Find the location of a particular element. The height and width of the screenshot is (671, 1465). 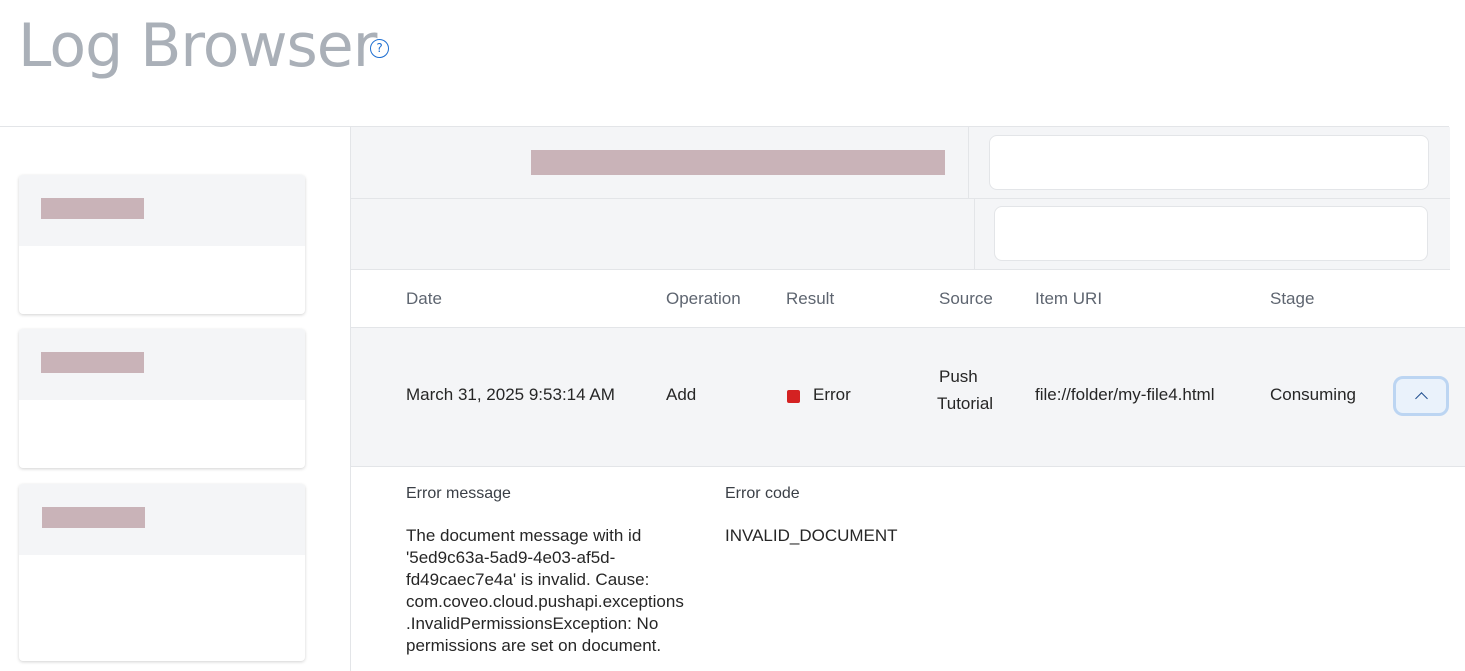

error-message-line: com.coveo.cloud.pushapi.exceptions is located at coordinates (545, 601).